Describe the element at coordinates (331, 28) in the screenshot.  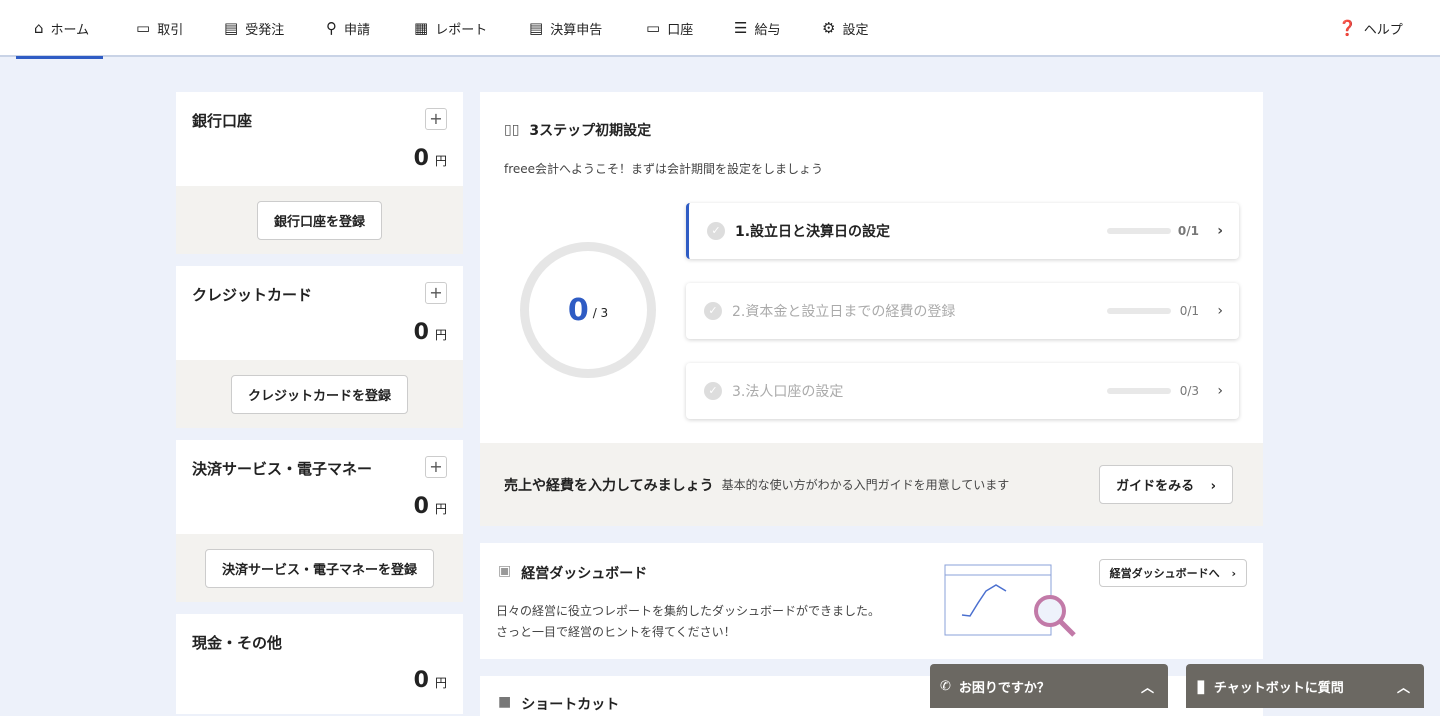
I see `user-check-icon: ⚲` at that location.